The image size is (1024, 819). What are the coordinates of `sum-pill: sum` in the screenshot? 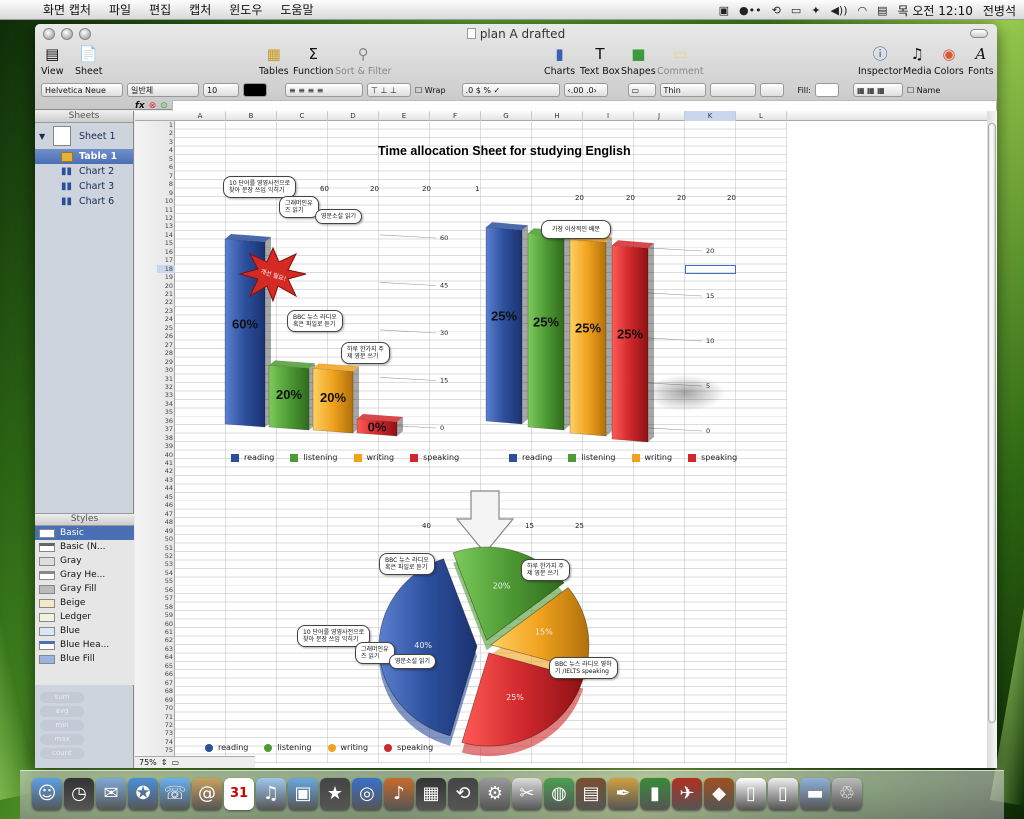 It's located at (62, 697).